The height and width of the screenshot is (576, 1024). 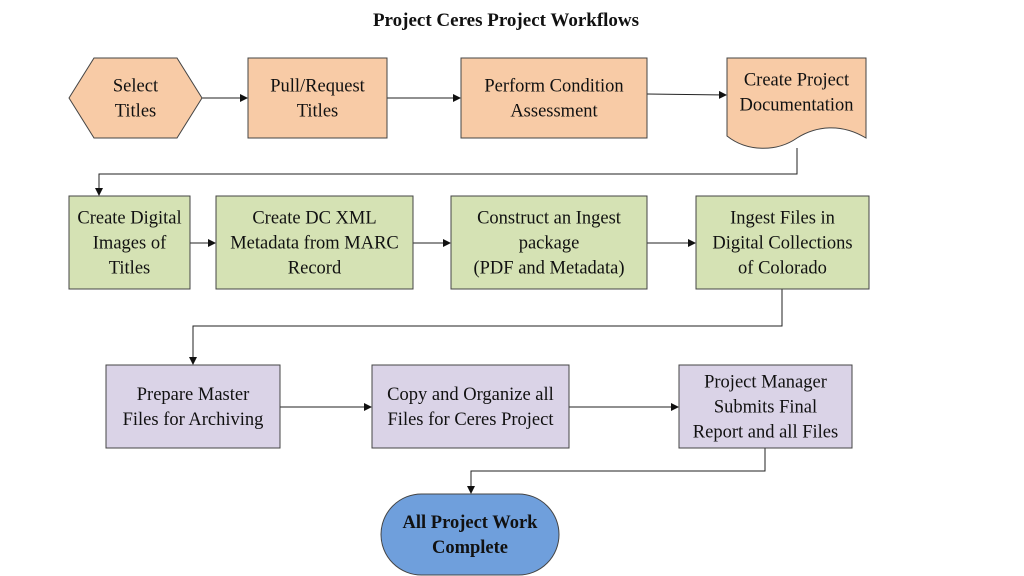 I want to click on node-master: Prepare Master Files for Archiving, so click(x=193, y=406).